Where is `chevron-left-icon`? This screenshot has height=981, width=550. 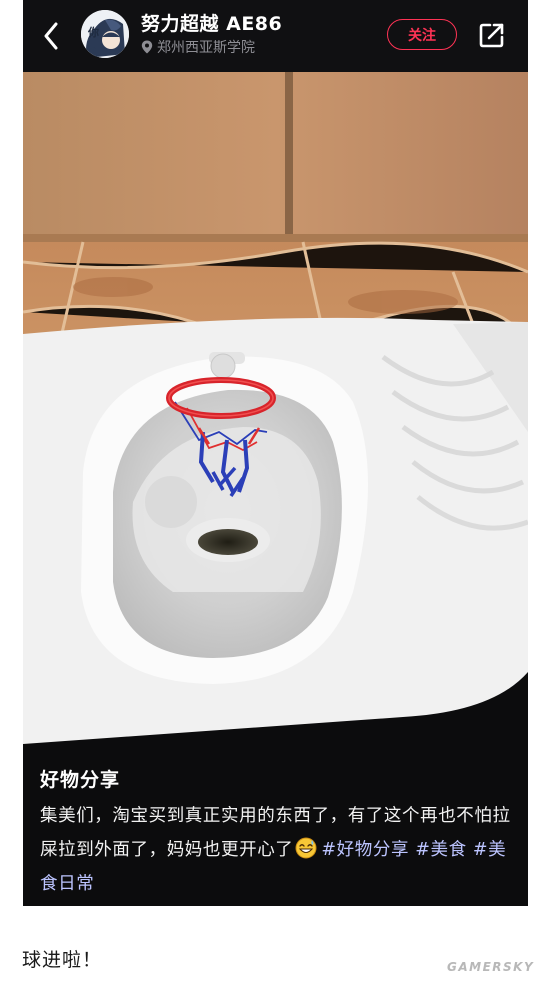
chevron-left-icon is located at coordinates (51, 36).